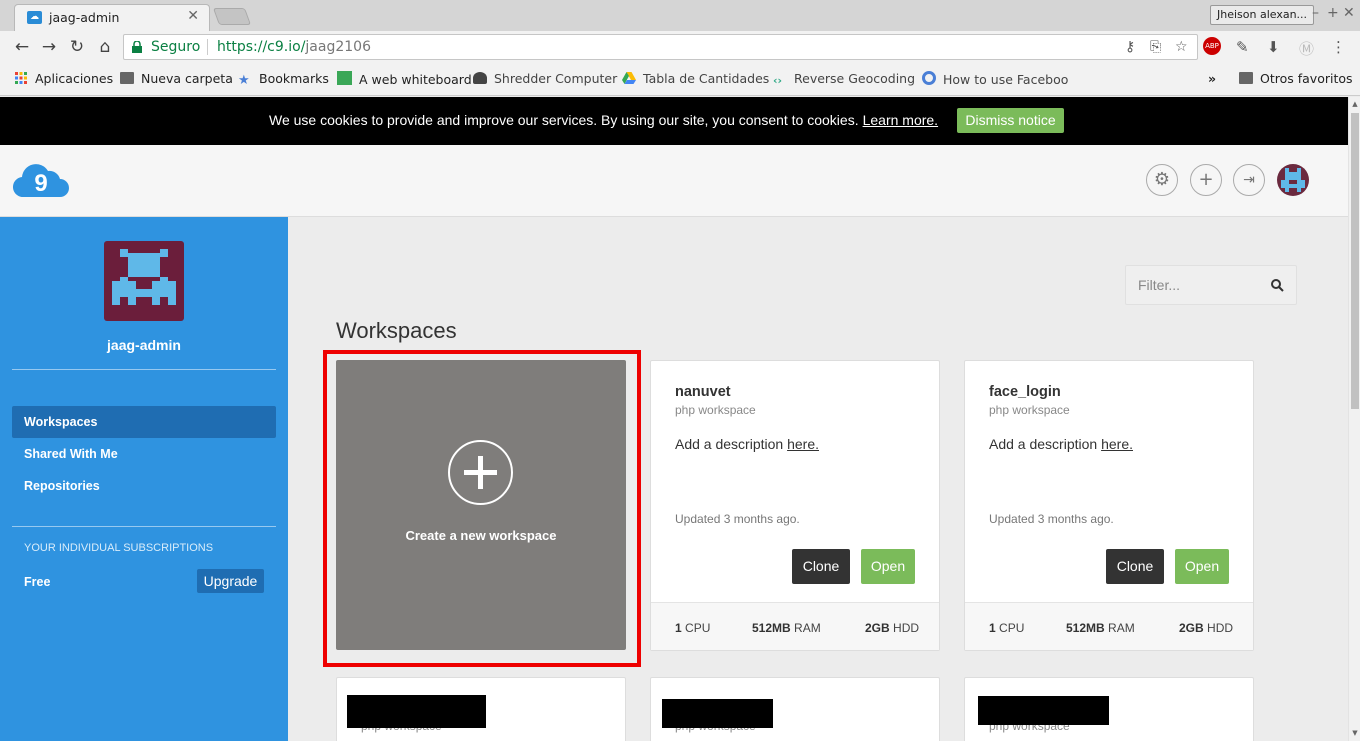  What do you see at coordinates (877, 628) in the screenshot?
I see `hdd-value: 2GB` at bounding box center [877, 628].